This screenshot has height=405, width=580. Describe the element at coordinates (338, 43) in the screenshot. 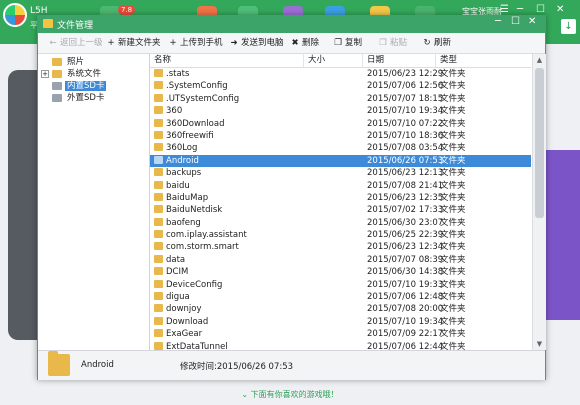

I see `copy-icon: ❐` at that location.